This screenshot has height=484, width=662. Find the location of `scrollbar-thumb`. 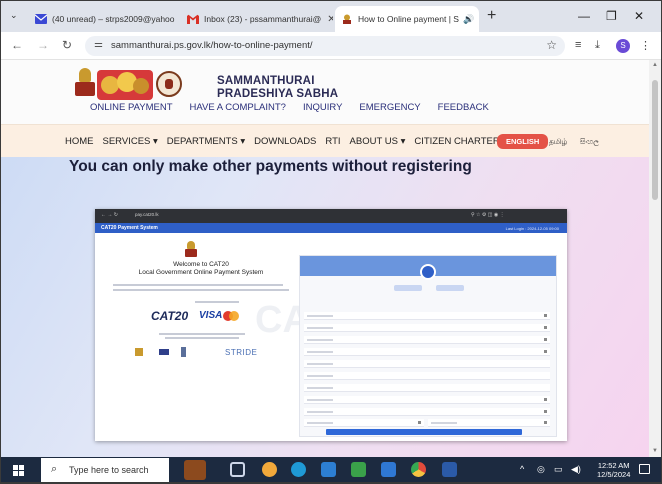

scrollbar-thumb is located at coordinates (655, 140).